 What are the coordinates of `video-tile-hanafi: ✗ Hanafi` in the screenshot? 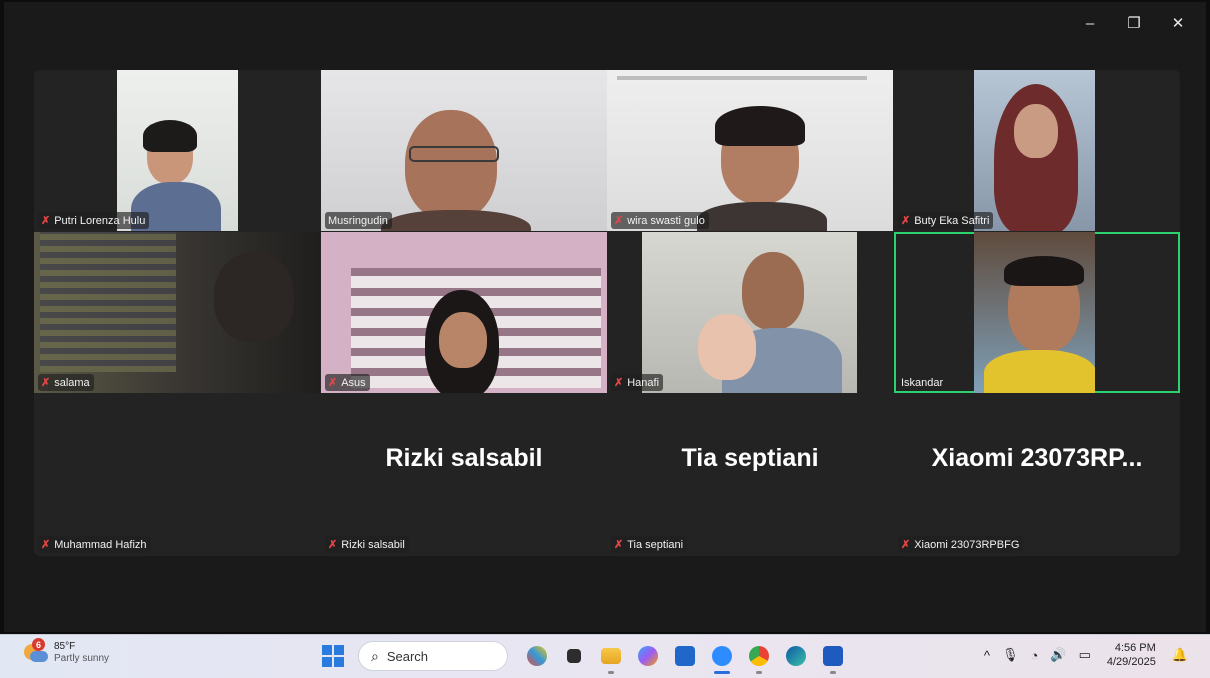 It's located at (750, 312).